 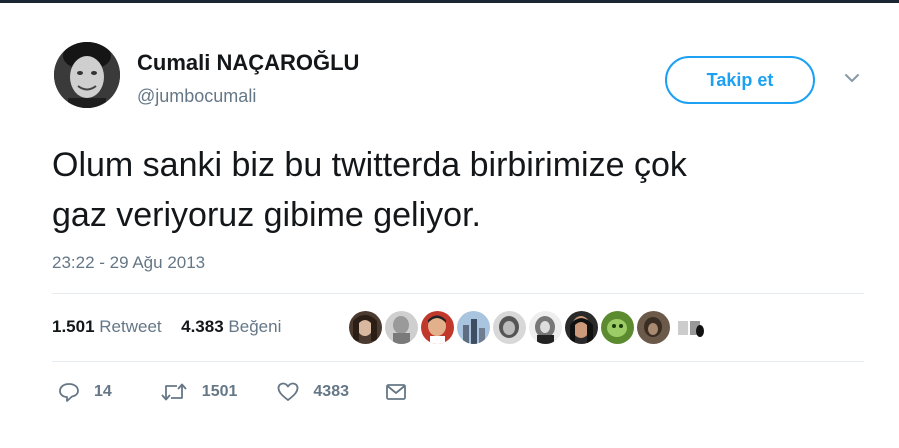 I want to click on user-name: Cumali NAÇAROĞLU, so click(x=248, y=63).